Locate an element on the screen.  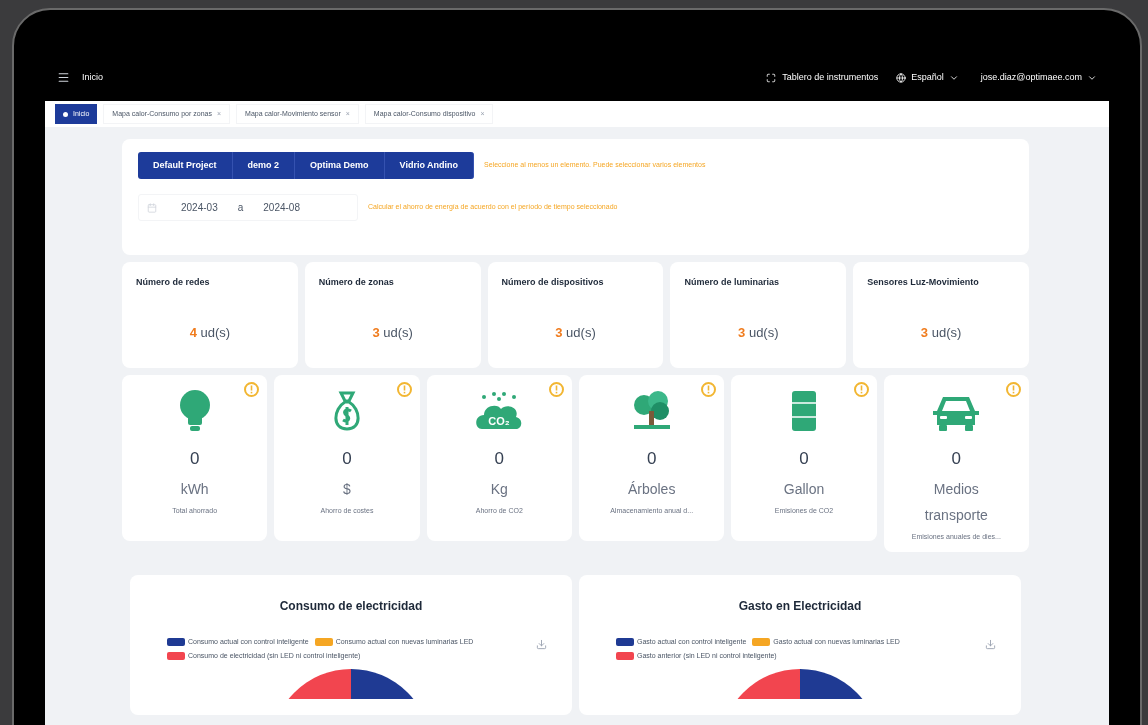
chart-title: Gasto en Electricidad is located at coordinates (800, 606).